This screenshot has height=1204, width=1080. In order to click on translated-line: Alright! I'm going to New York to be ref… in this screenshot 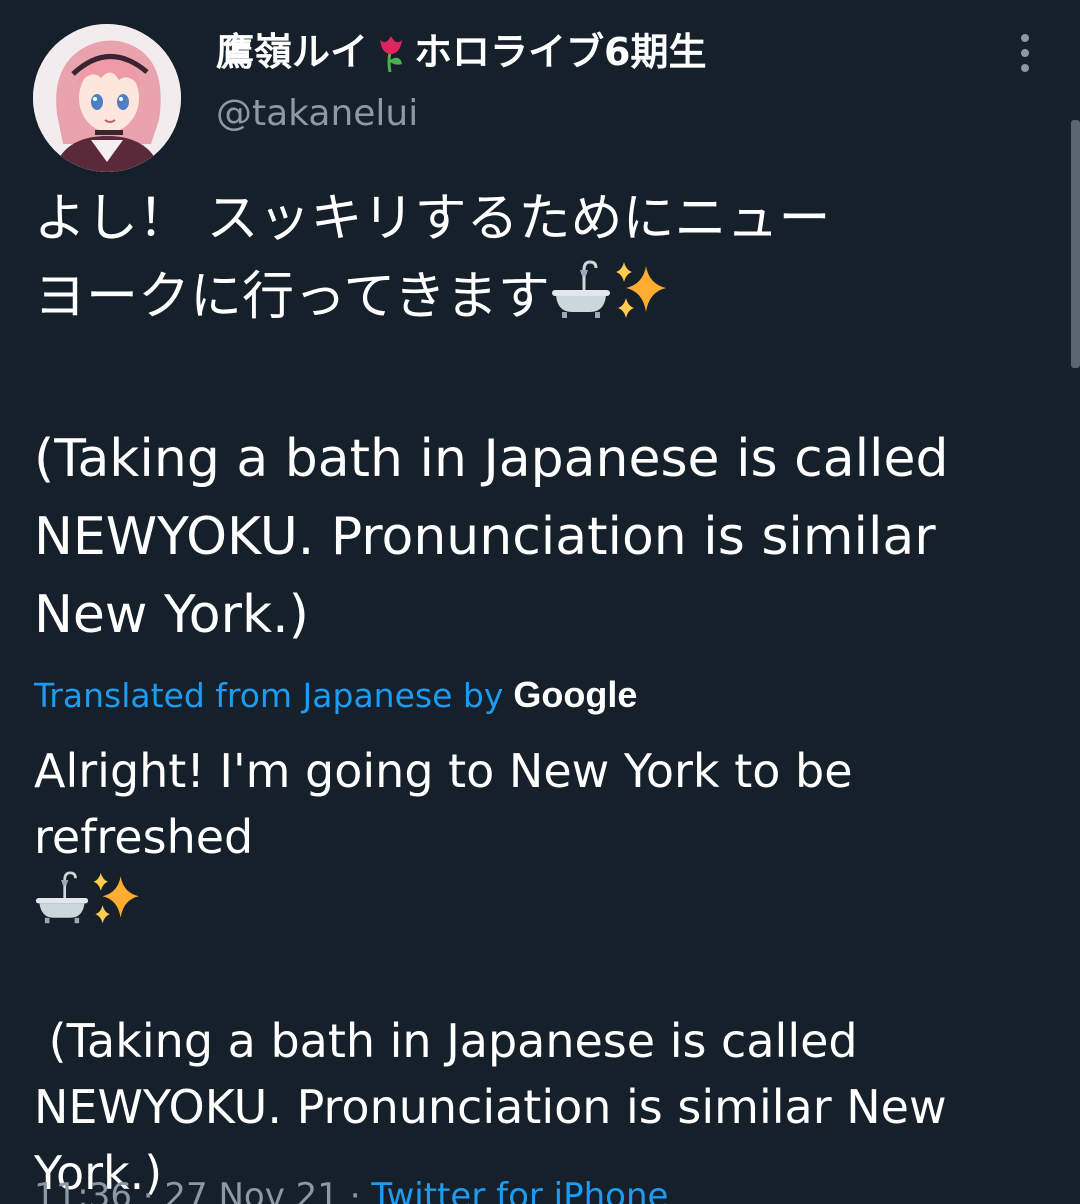, I will do `click(443, 804)`.